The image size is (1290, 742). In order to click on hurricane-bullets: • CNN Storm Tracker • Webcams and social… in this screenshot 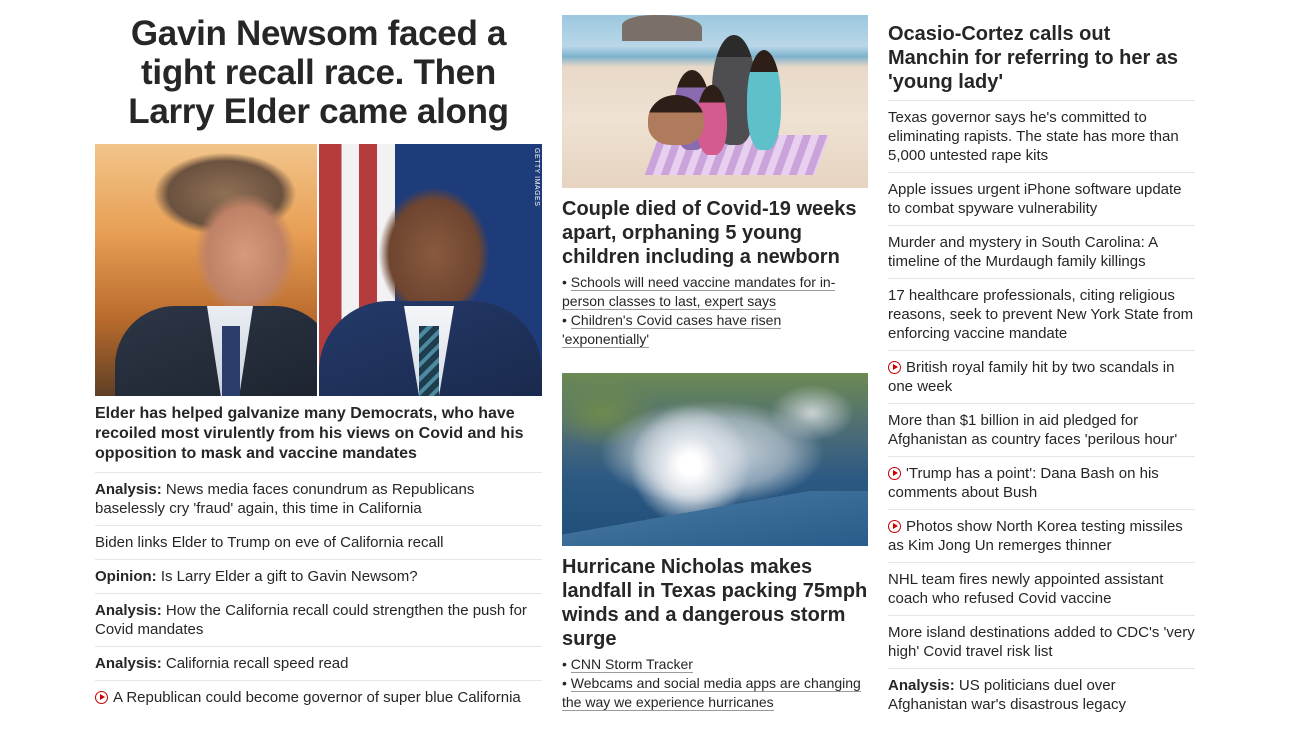, I will do `click(715, 683)`.